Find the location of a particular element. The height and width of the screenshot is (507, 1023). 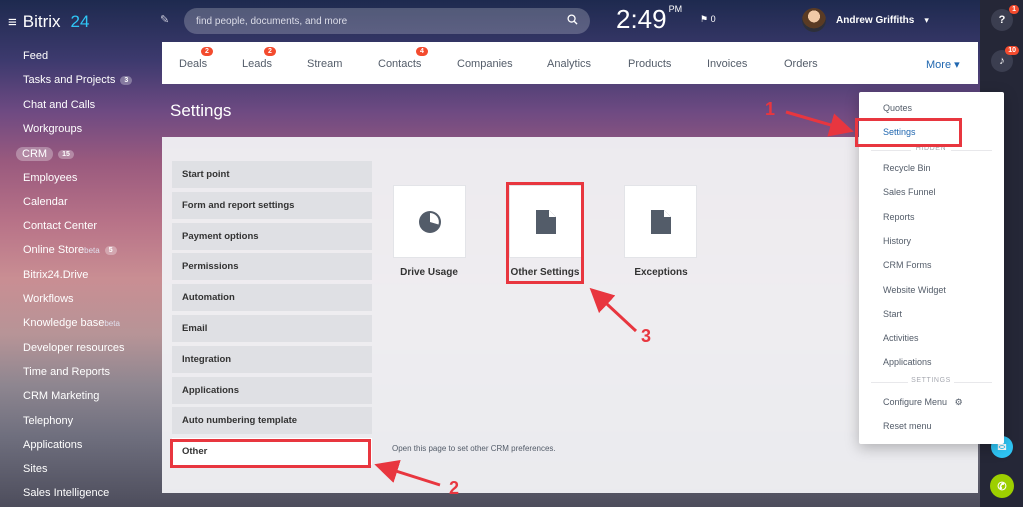

settings-menu-item: Applications is located at coordinates (272, 390).